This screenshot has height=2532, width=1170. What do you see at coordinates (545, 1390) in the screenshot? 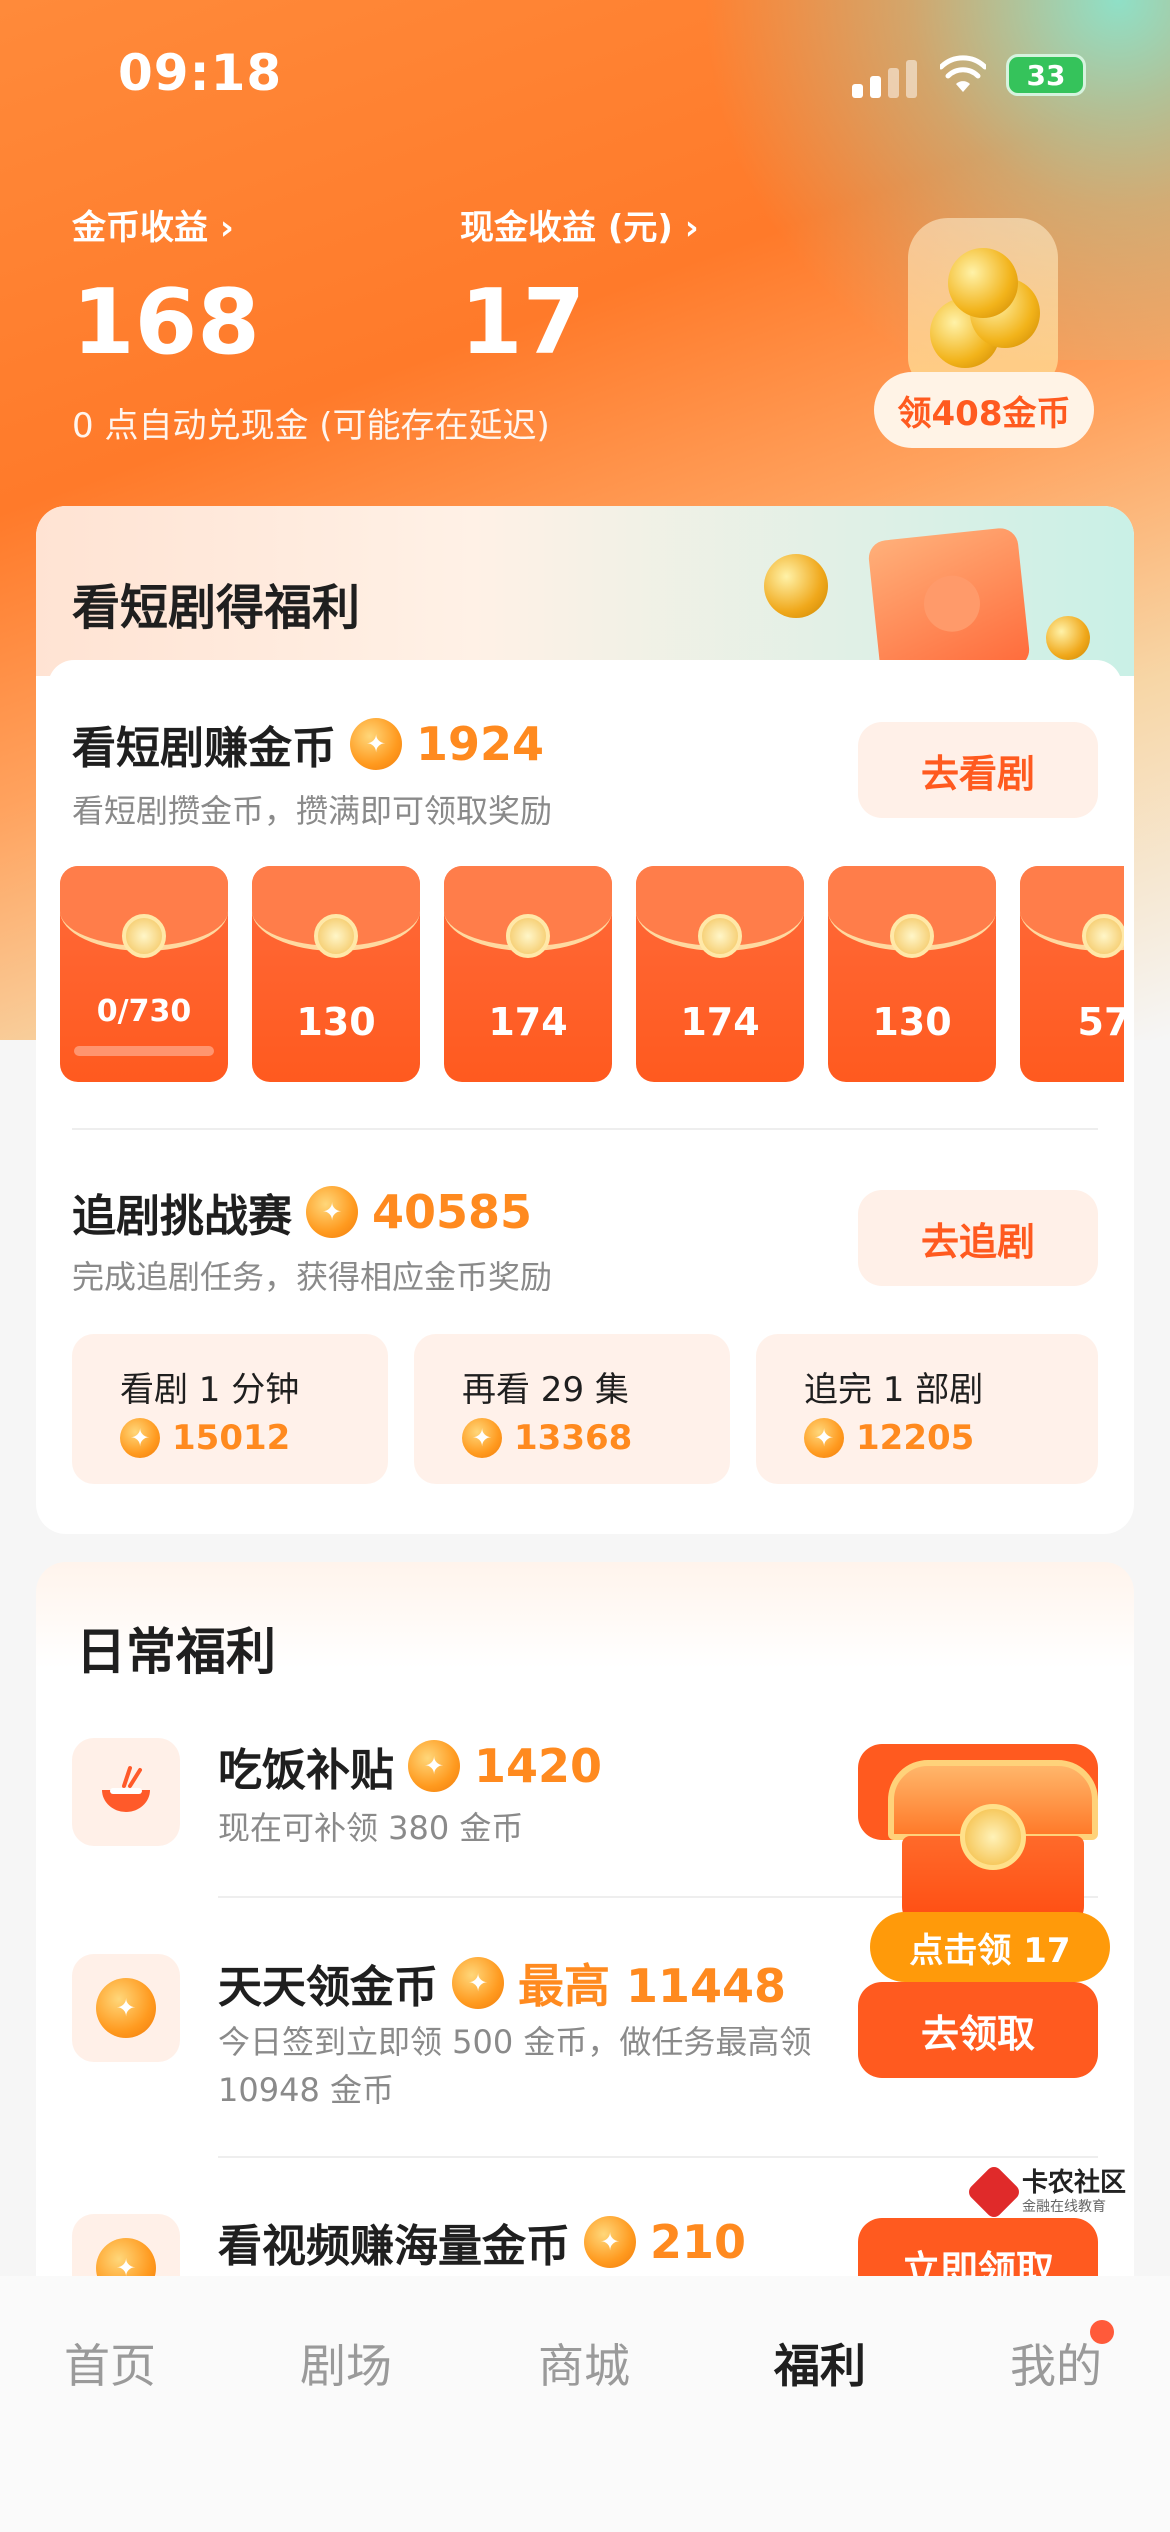
I see `task-title: 再看 29 集` at bounding box center [545, 1390].